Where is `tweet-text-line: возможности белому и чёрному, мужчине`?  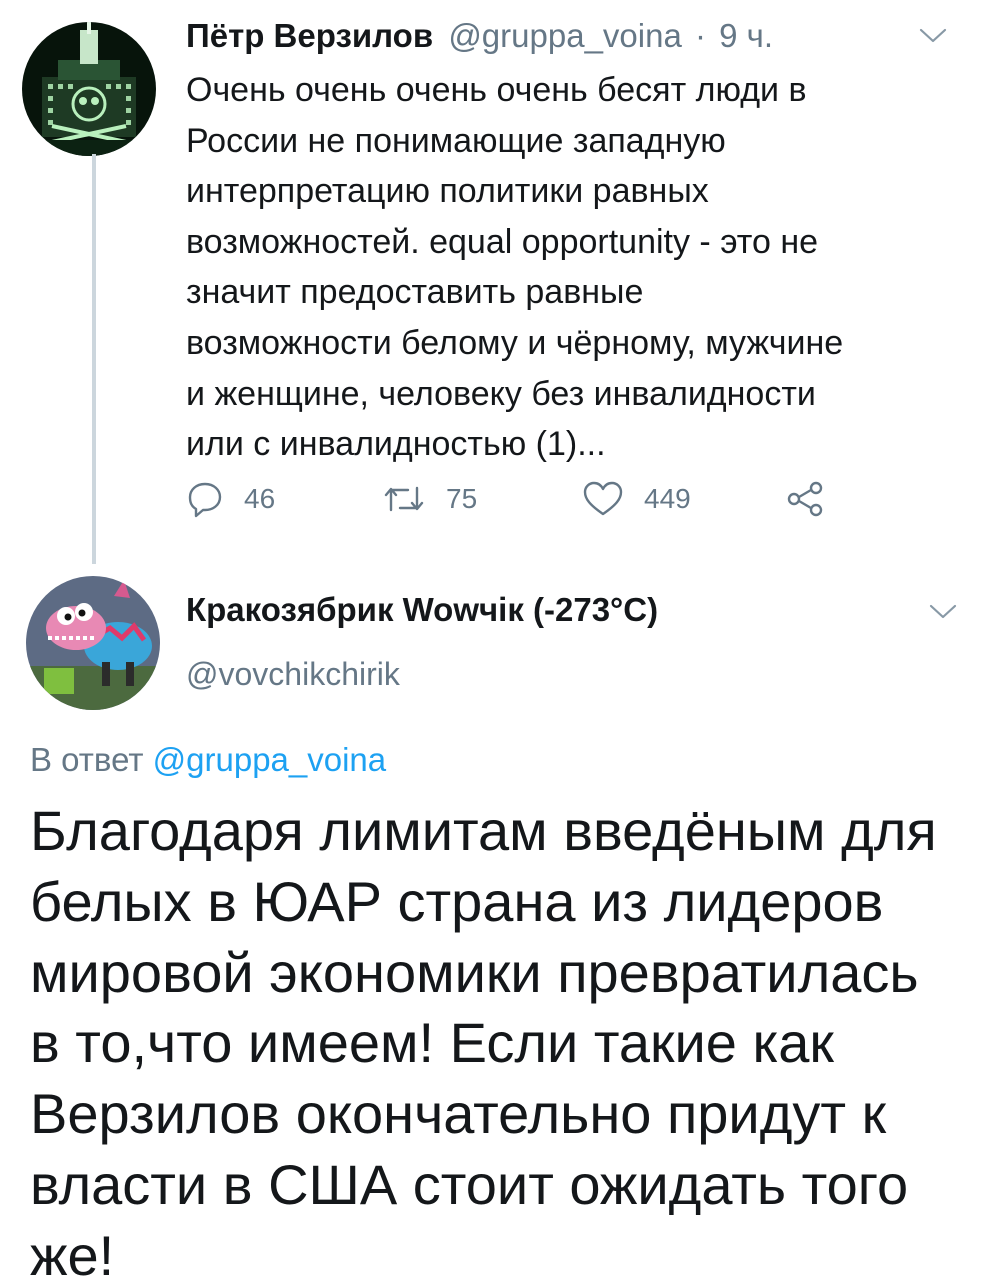 tweet-text-line: возможности белому и чёрному, мужчине is located at coordinates (515, 342).